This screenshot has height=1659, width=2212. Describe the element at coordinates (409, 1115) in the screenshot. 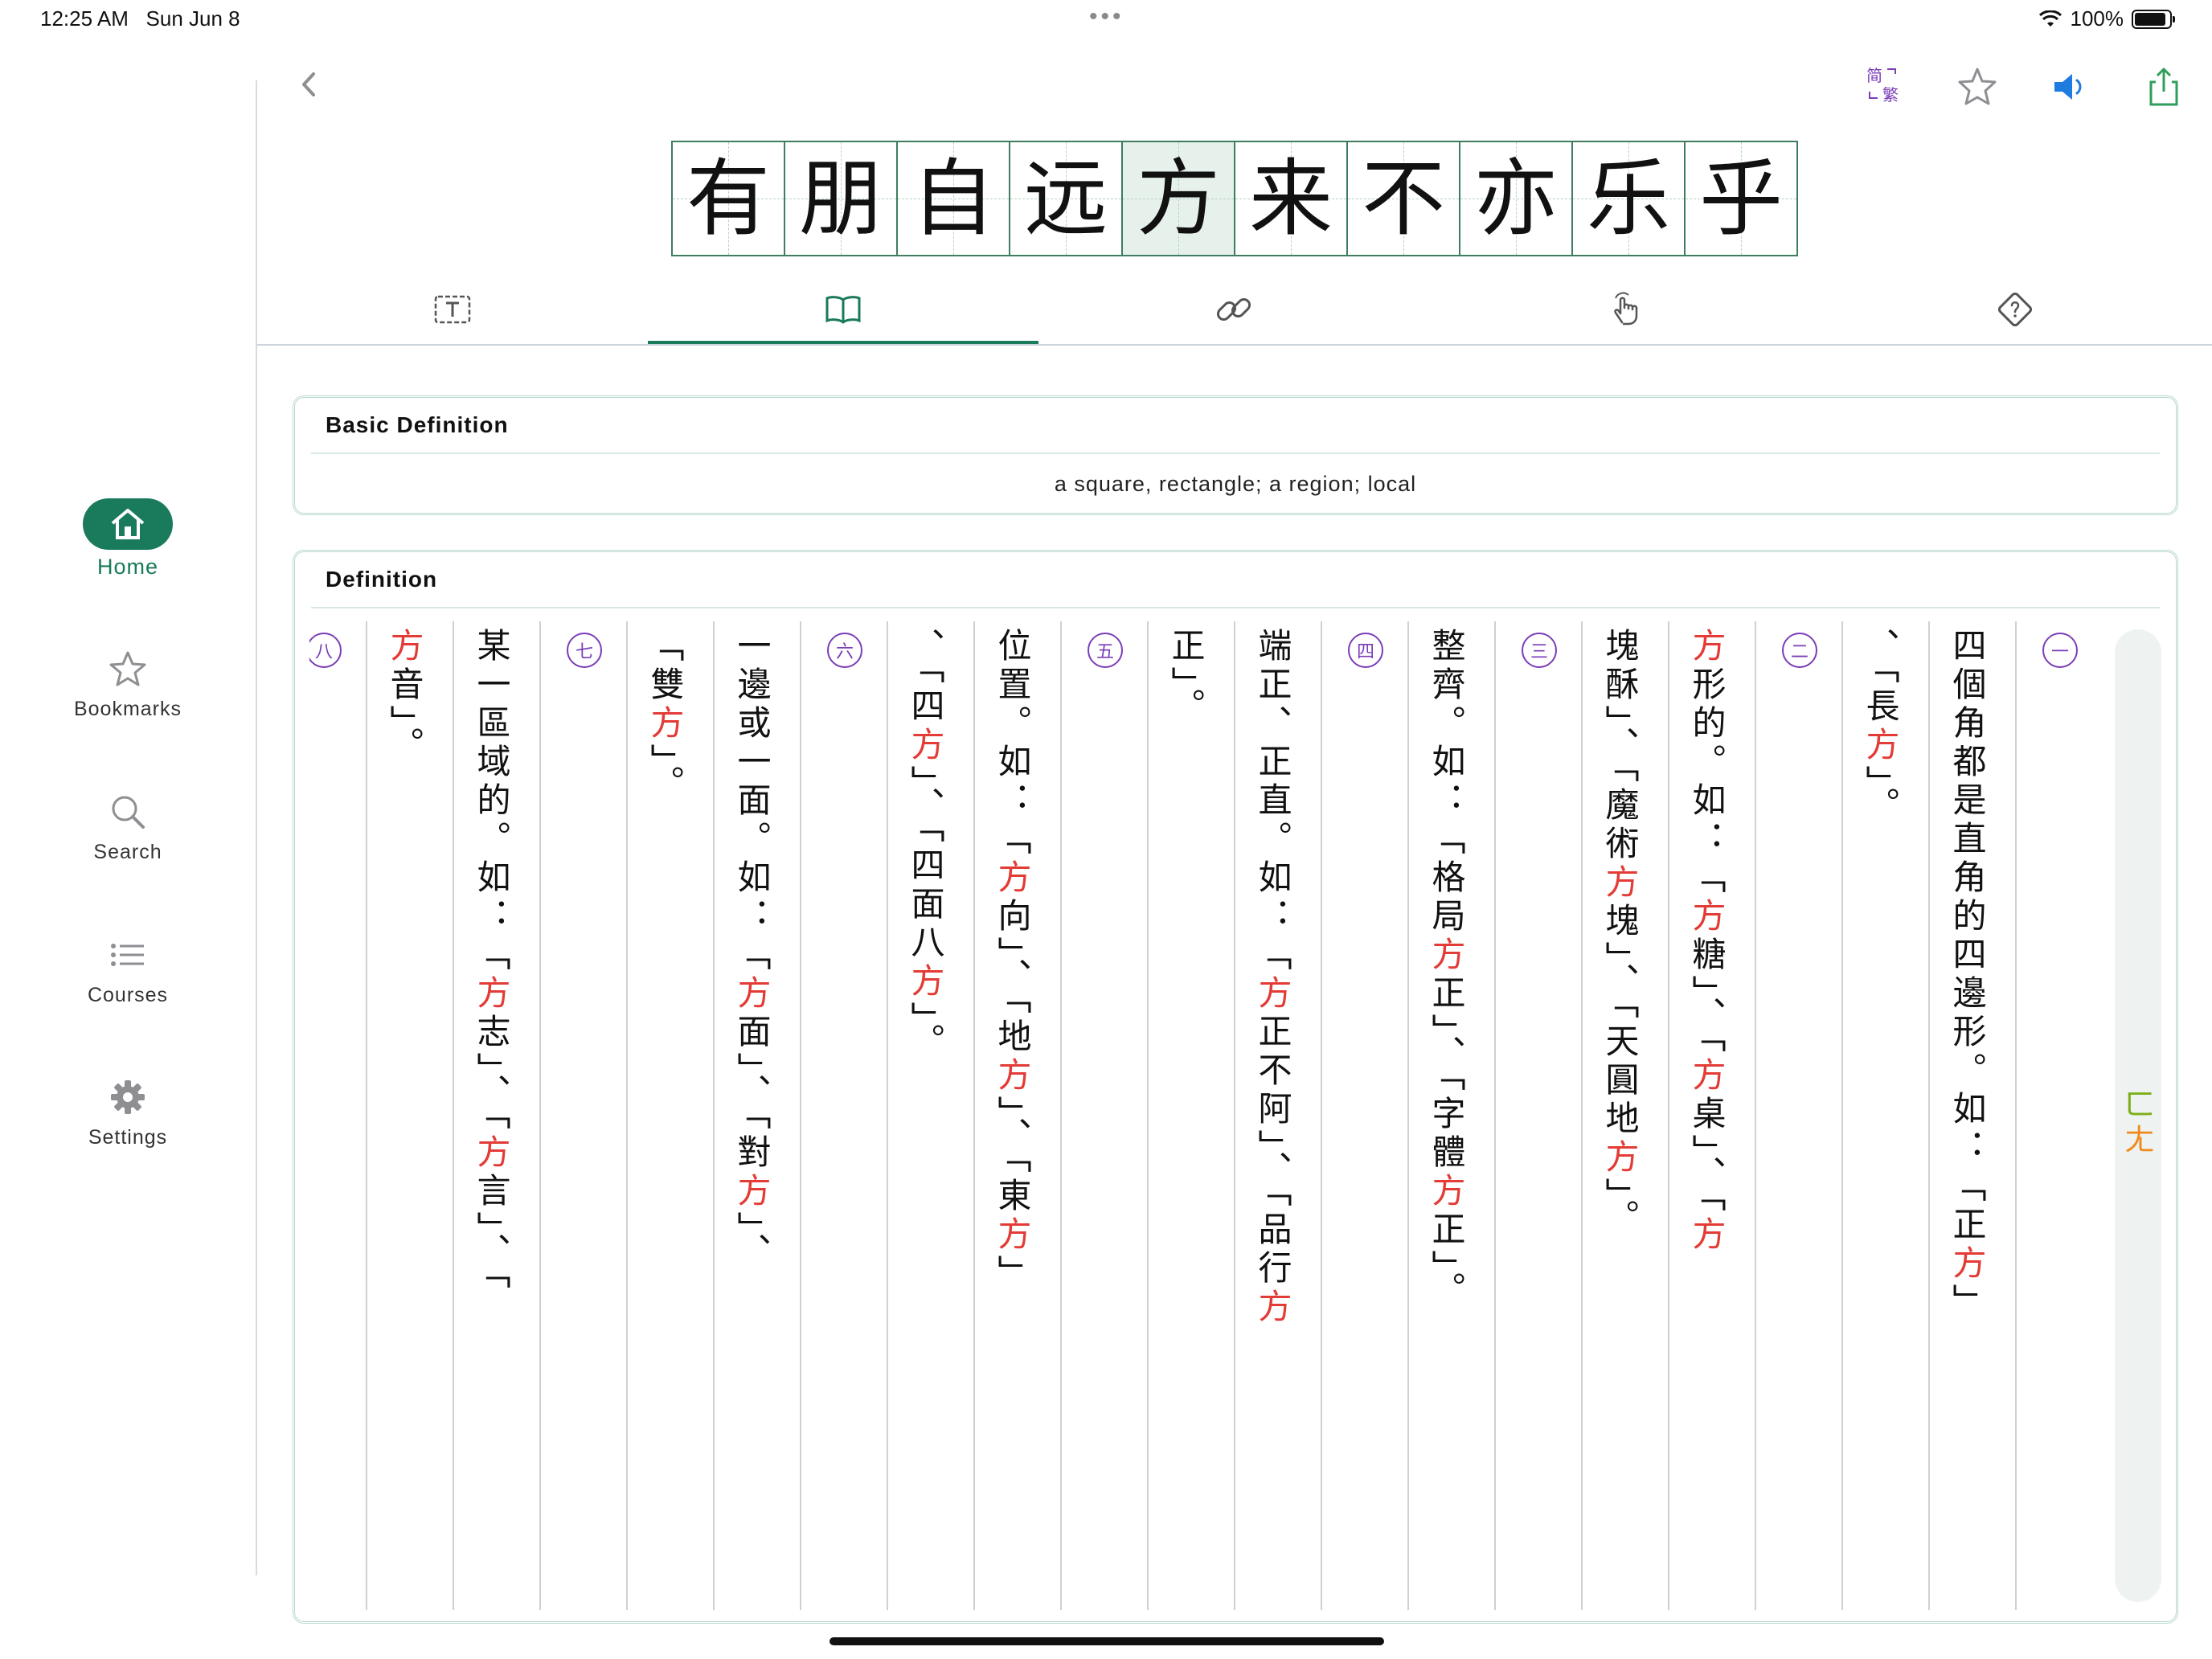

I see `definition-text-column: 方音」。` at that location.